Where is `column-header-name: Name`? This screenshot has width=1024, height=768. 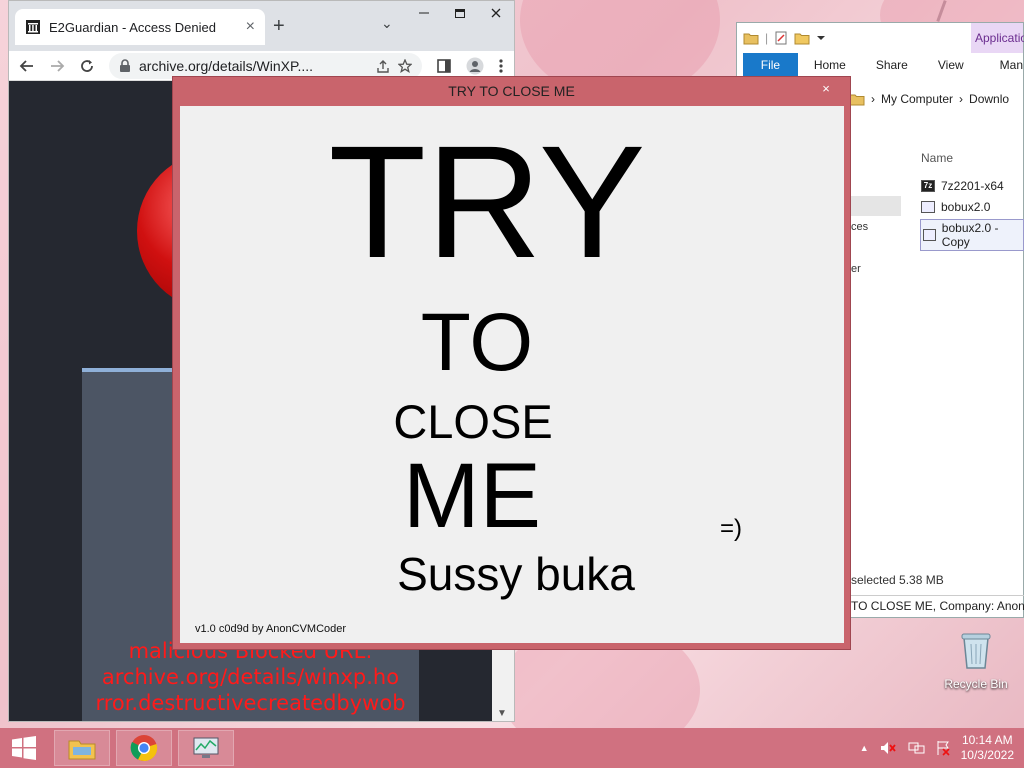 column-header-name: Name is located at coordinates (937, 158).